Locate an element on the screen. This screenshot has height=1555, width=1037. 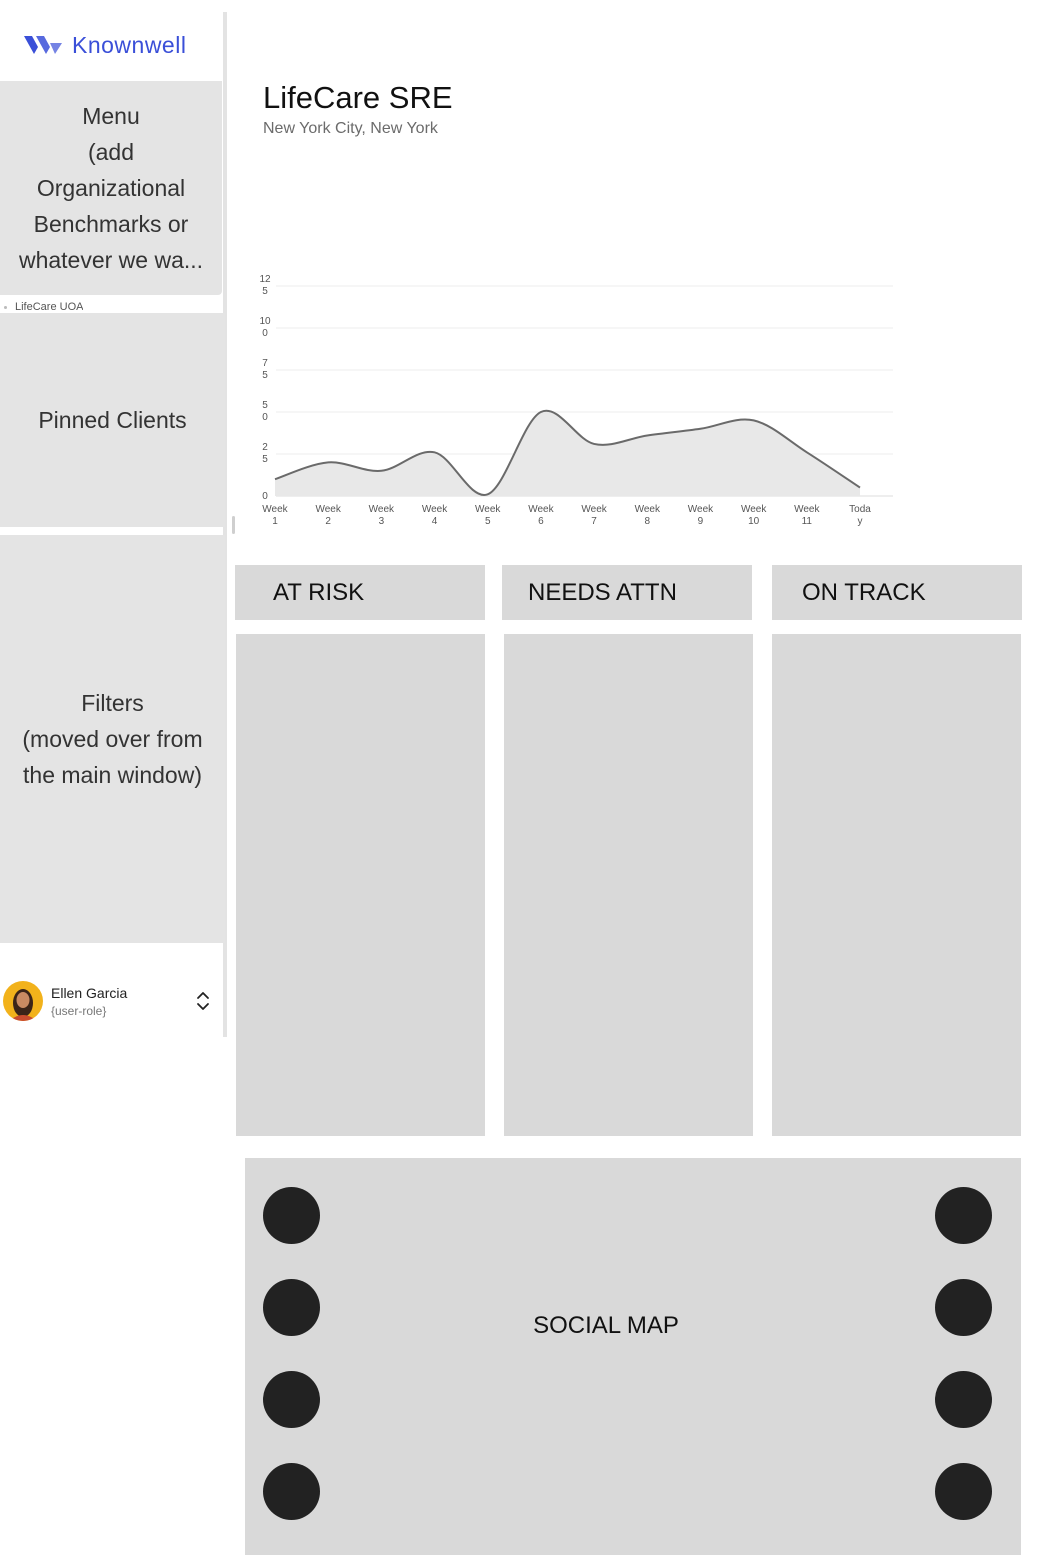
y-tick-label: 25 is located at coordinates (265, 453).